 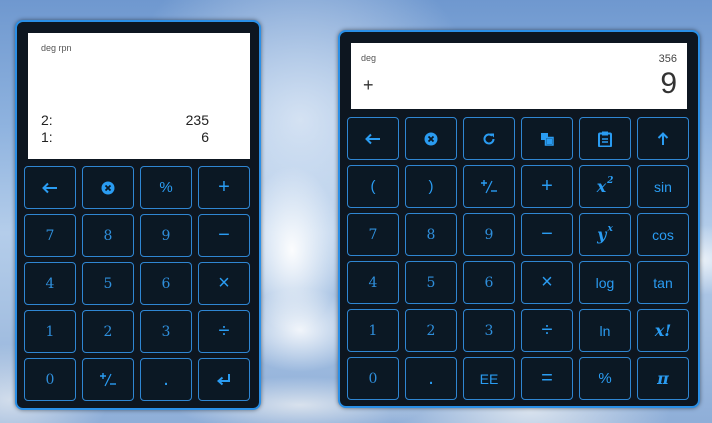 I want to click on key-label: +, so click(x=224, y=187).